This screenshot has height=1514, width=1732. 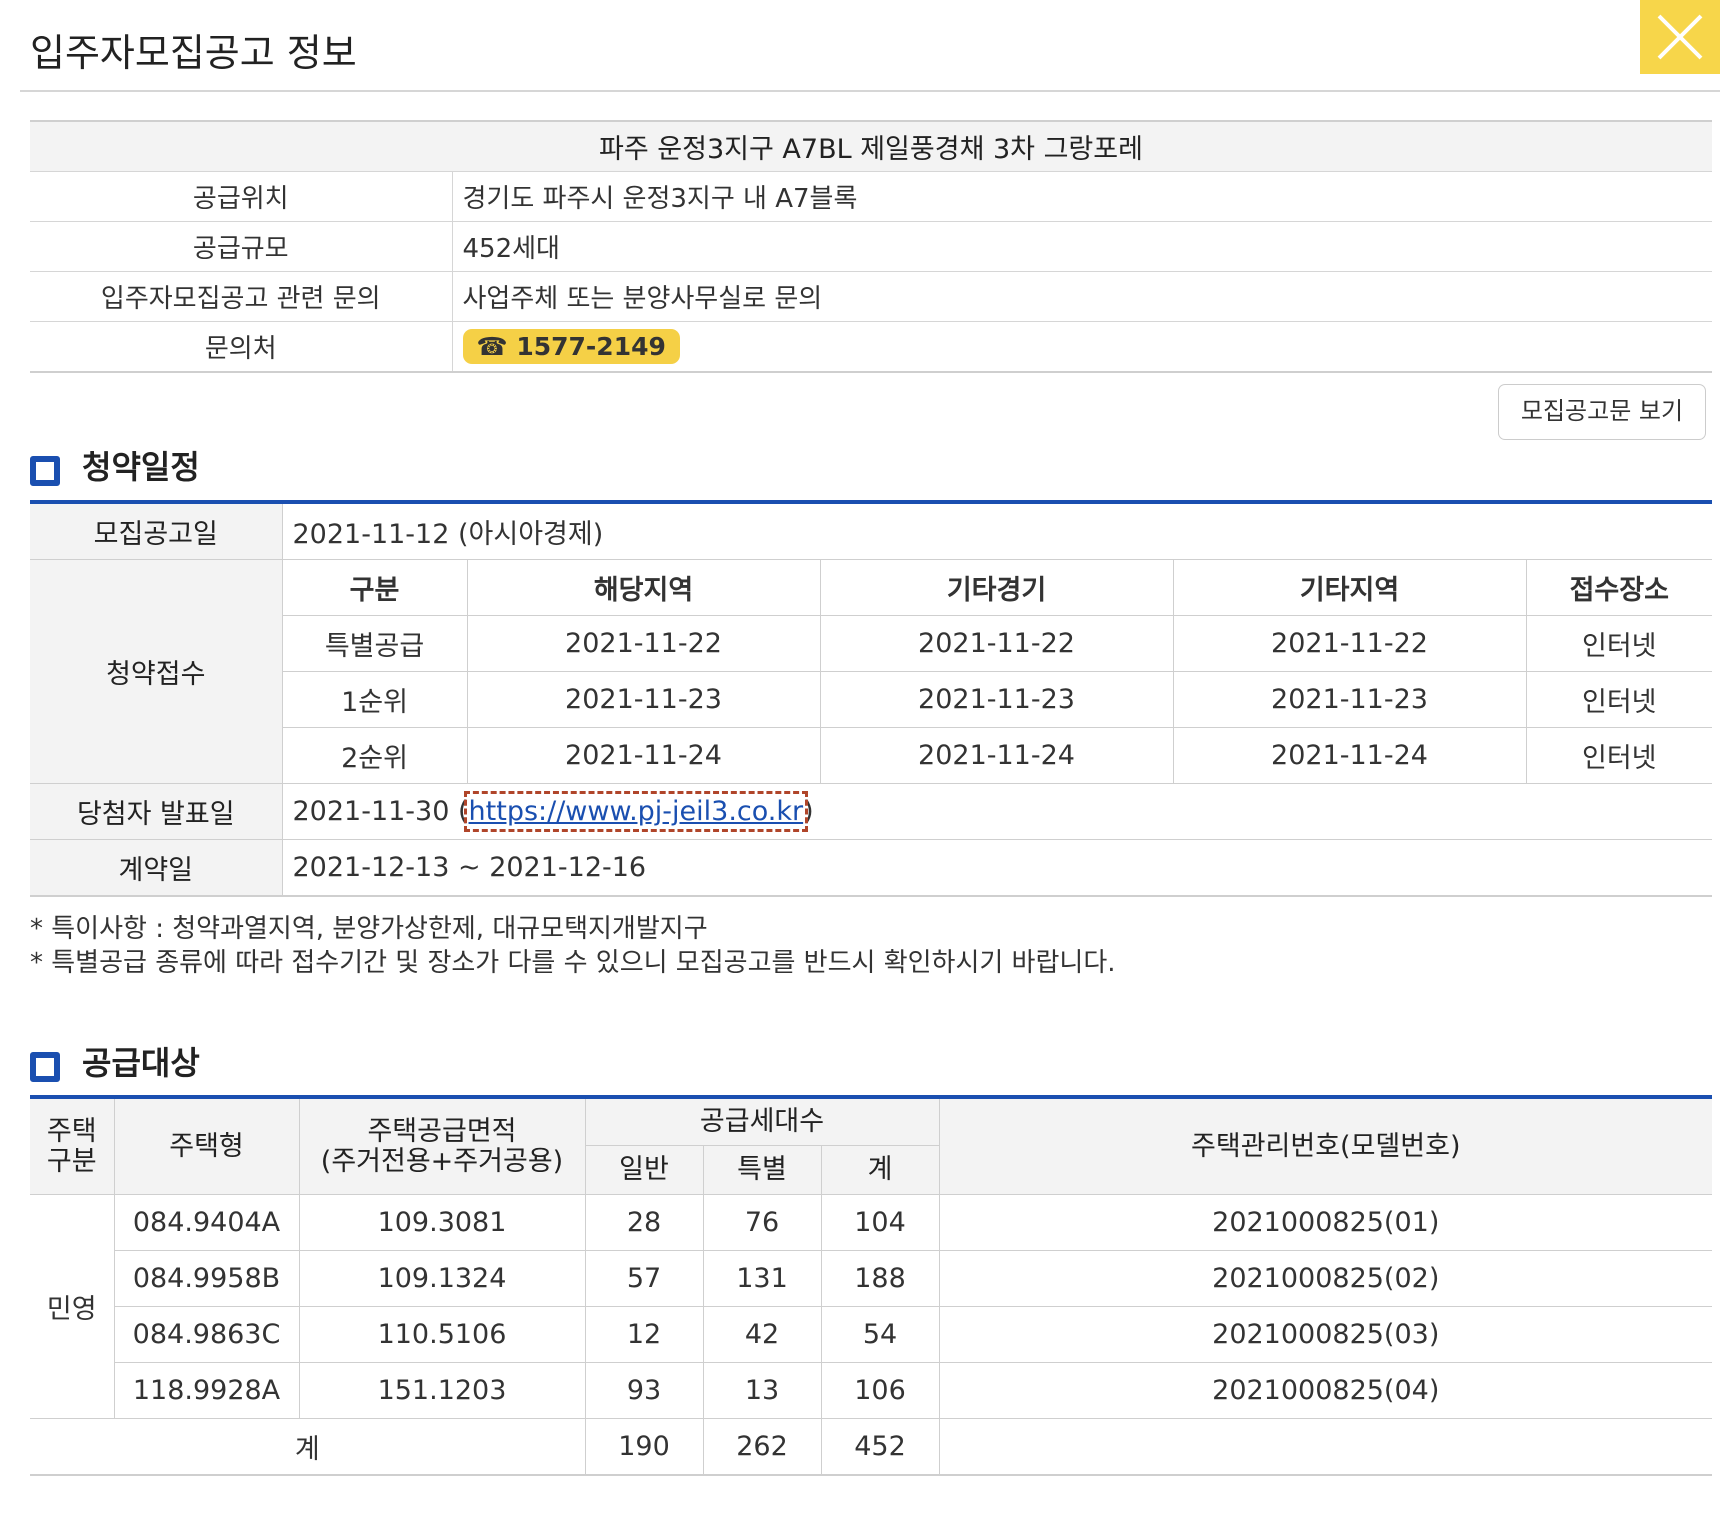 I want to click on close-icon, so click(x=1680, y=37).